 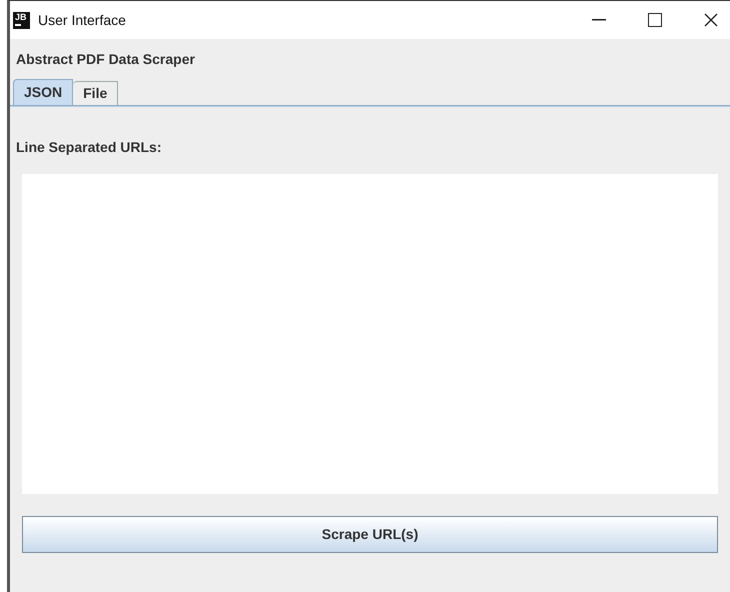 What do you see at coordinates (711, 20) in the screenshot?
I see `close-icon` at bounding box center [711, 20].